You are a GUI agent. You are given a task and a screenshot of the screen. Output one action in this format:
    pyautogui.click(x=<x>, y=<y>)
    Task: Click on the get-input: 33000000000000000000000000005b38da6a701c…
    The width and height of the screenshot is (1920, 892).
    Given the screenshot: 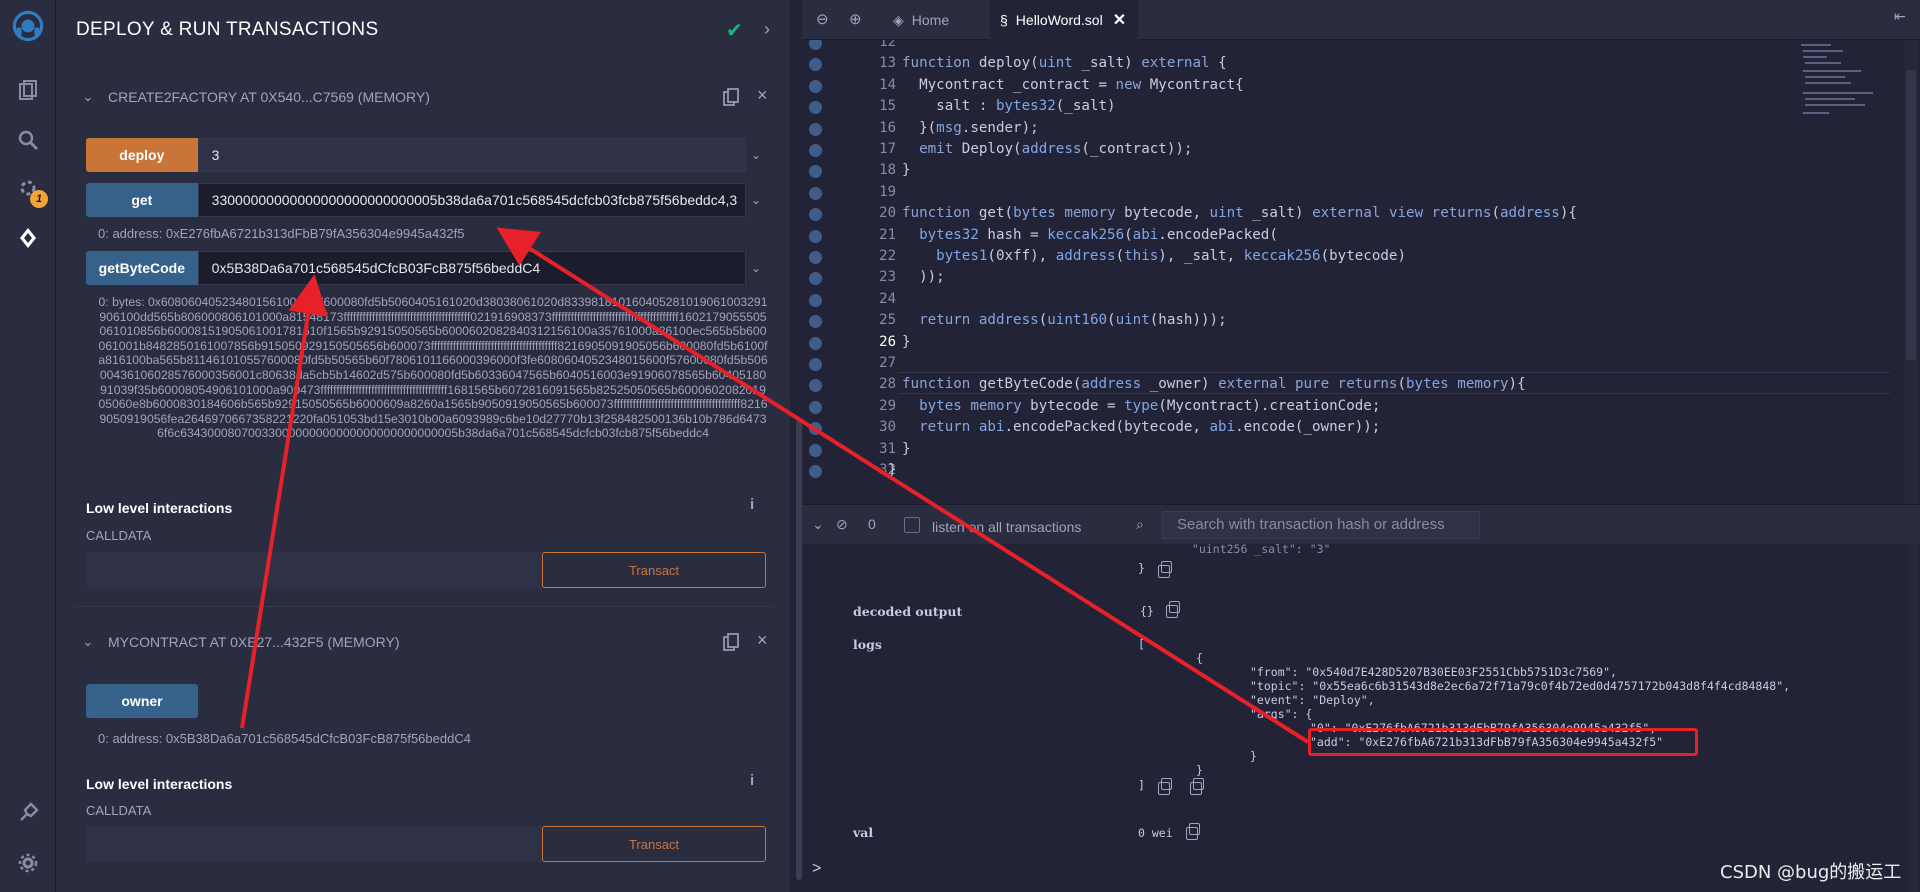 What is the action you would take?
    pyautogui.click(x=472, y=200)
    